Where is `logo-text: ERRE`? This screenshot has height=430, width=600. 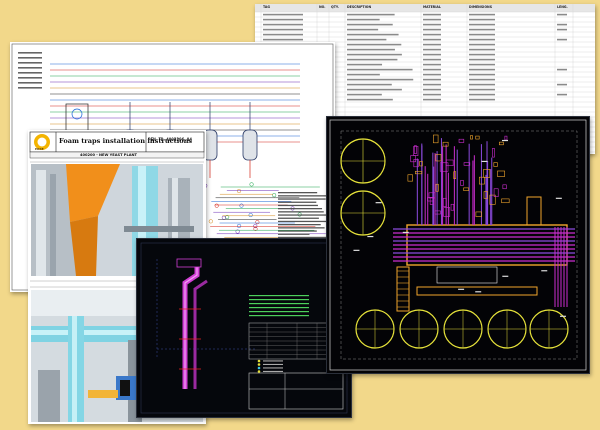 logo-text: ERRE is located at coordinates (39, 149).